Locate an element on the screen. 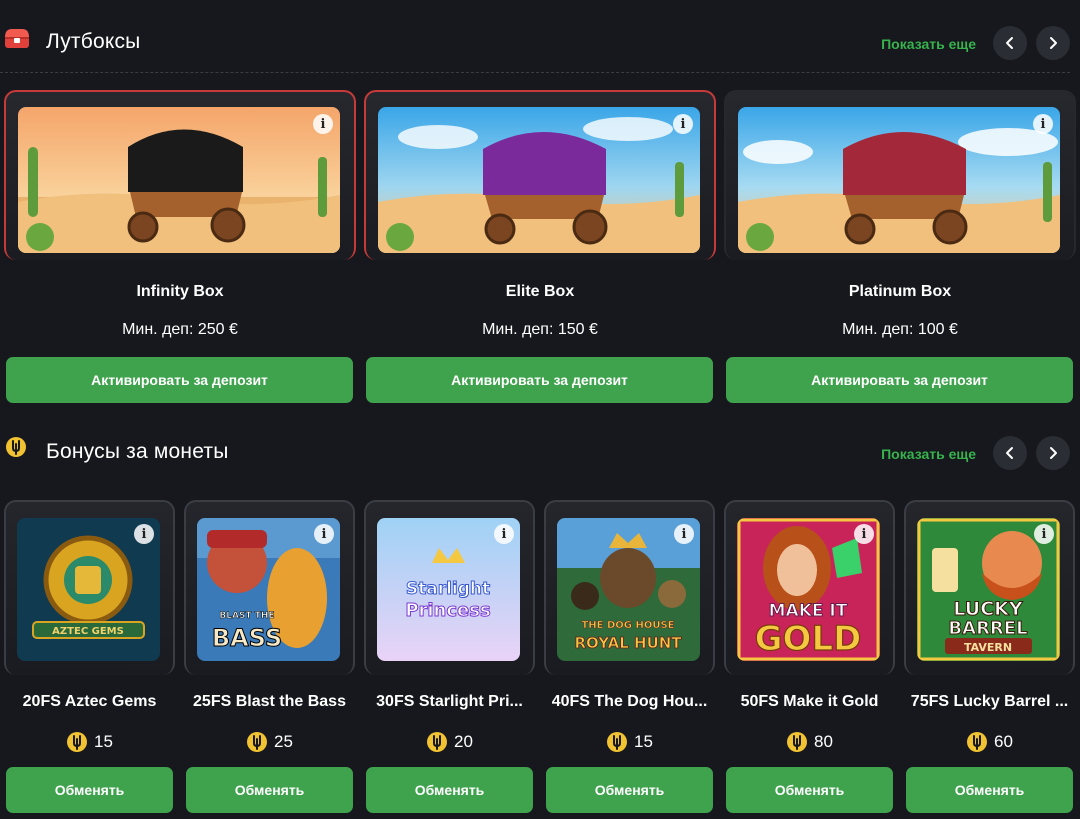 The height and width of the screenshot is (819, 1080). svg-text: THE DOG HOUSE is located at coordinates (627, 625).